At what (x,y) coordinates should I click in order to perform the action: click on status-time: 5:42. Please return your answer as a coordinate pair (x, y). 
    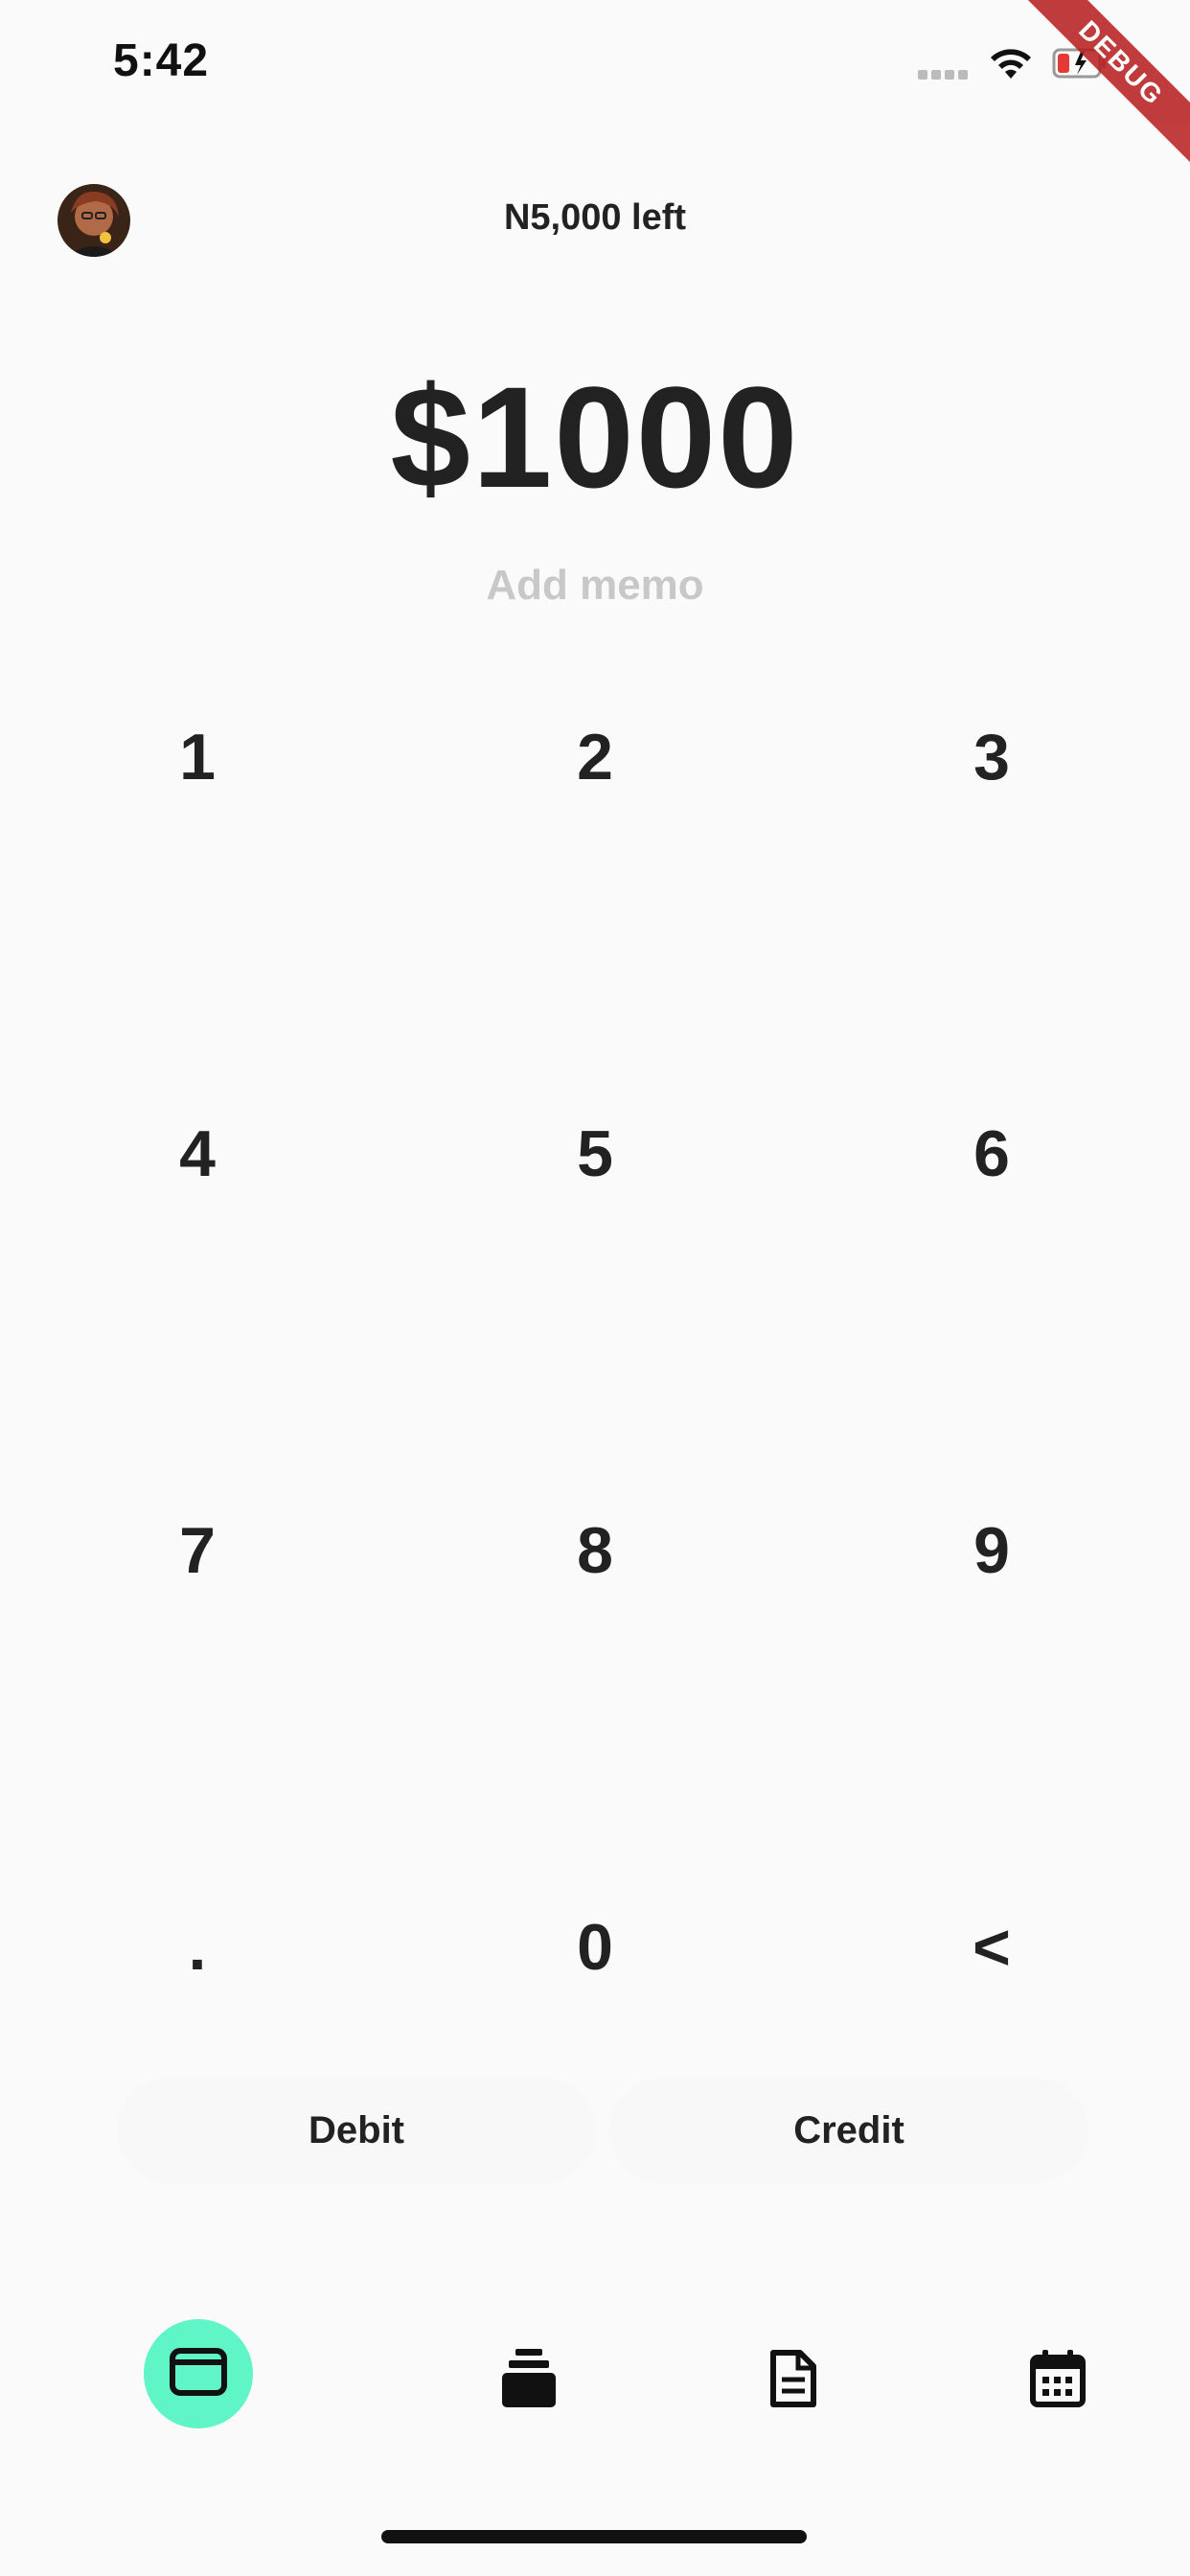
    Looking at the image, I should click on (162, 60).